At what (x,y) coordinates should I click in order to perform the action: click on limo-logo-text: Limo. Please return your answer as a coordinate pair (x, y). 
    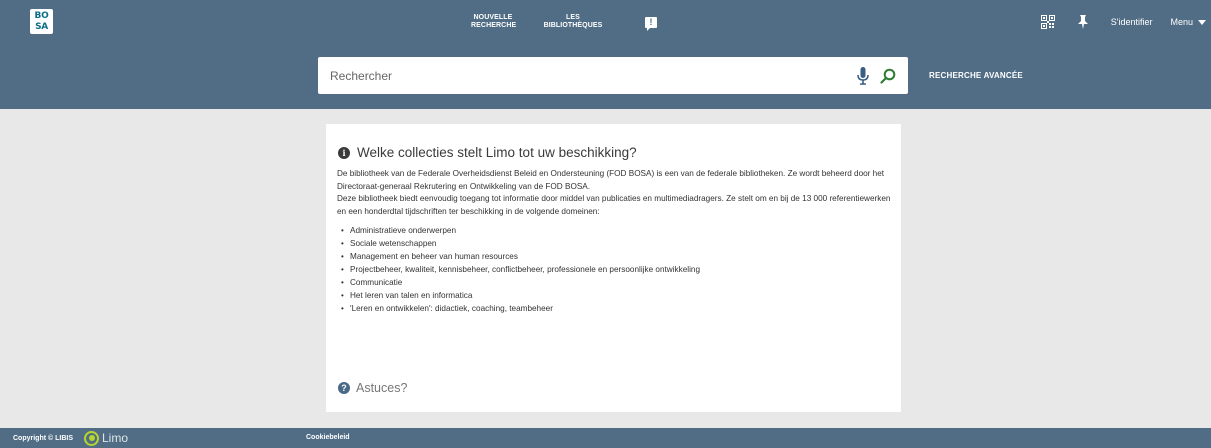
    Looking at the image, I should click on (115, 438).